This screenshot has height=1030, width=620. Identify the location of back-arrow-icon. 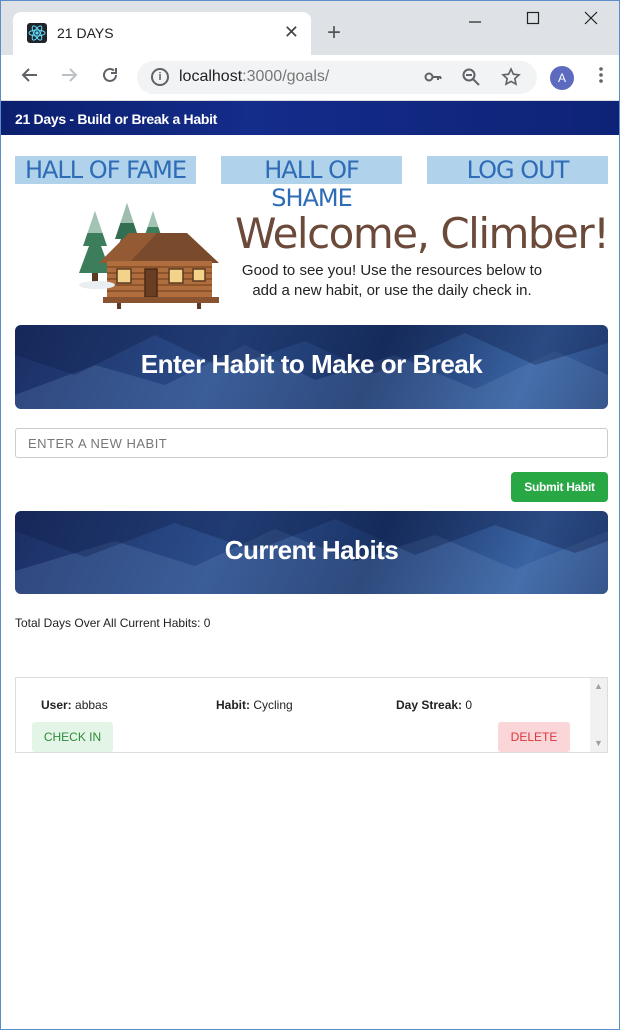
(30, 77).